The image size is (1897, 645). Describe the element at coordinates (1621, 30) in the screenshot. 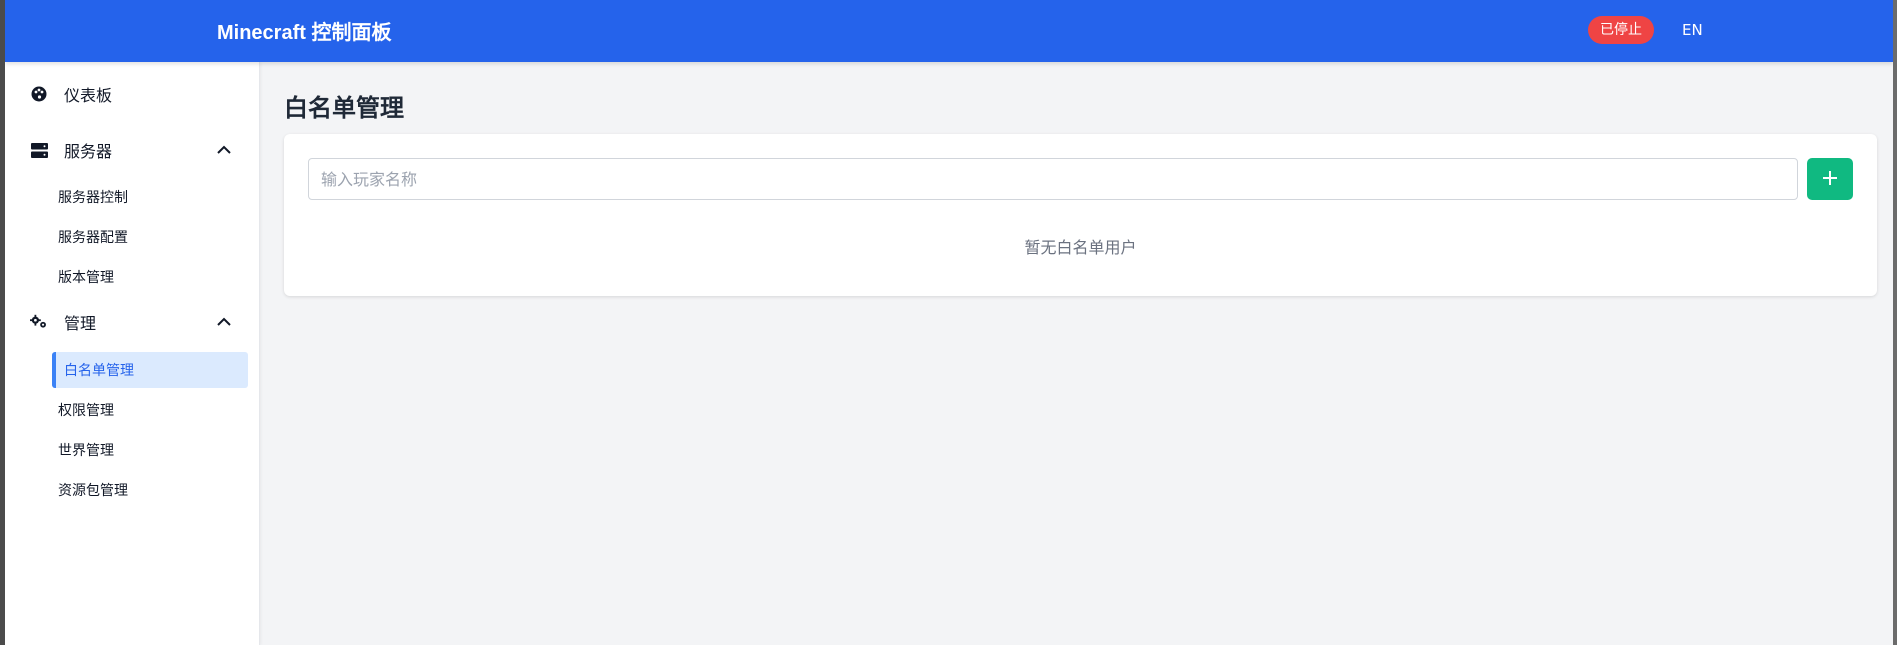

I see `server-status-badge: 已停止` at that location.